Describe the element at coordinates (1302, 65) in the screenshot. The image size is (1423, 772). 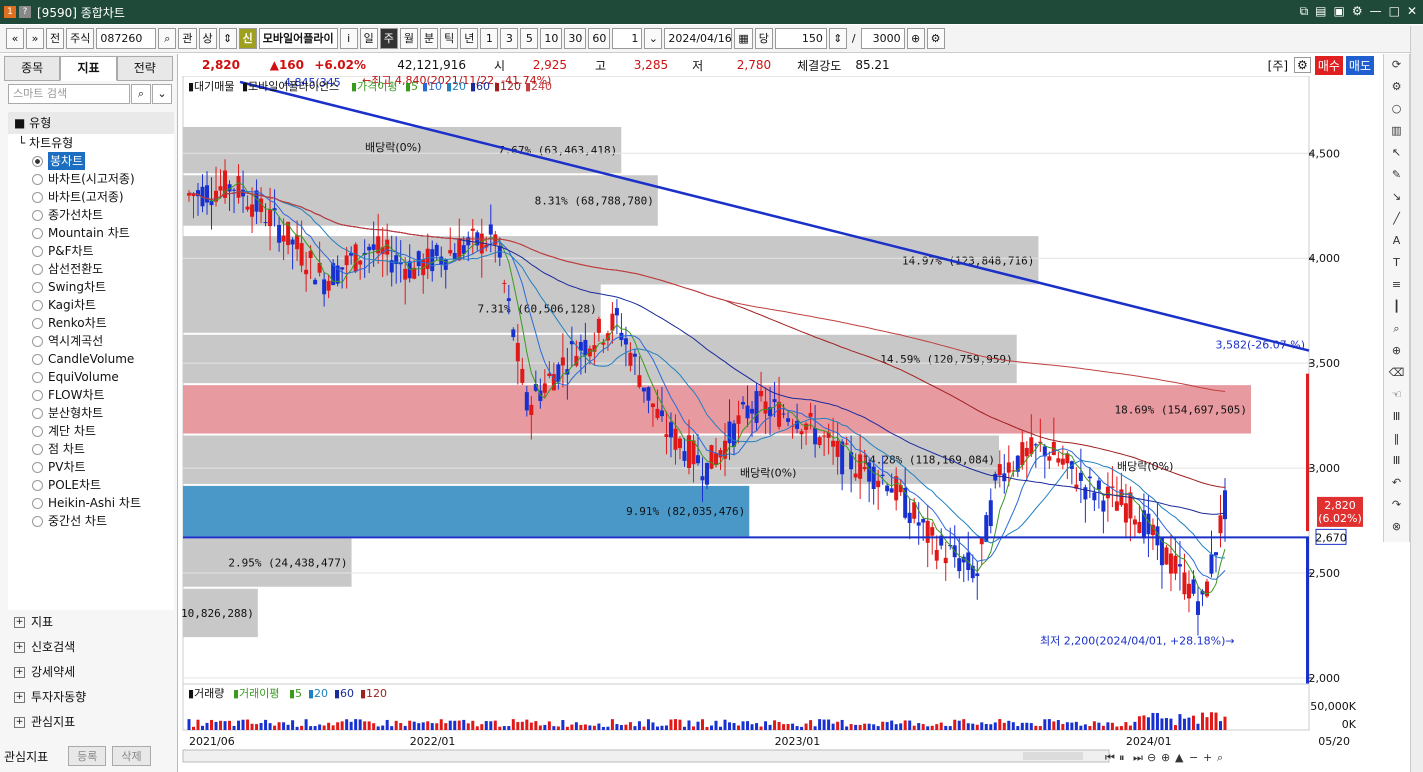
I see `config-icon: ⚙` at that location.